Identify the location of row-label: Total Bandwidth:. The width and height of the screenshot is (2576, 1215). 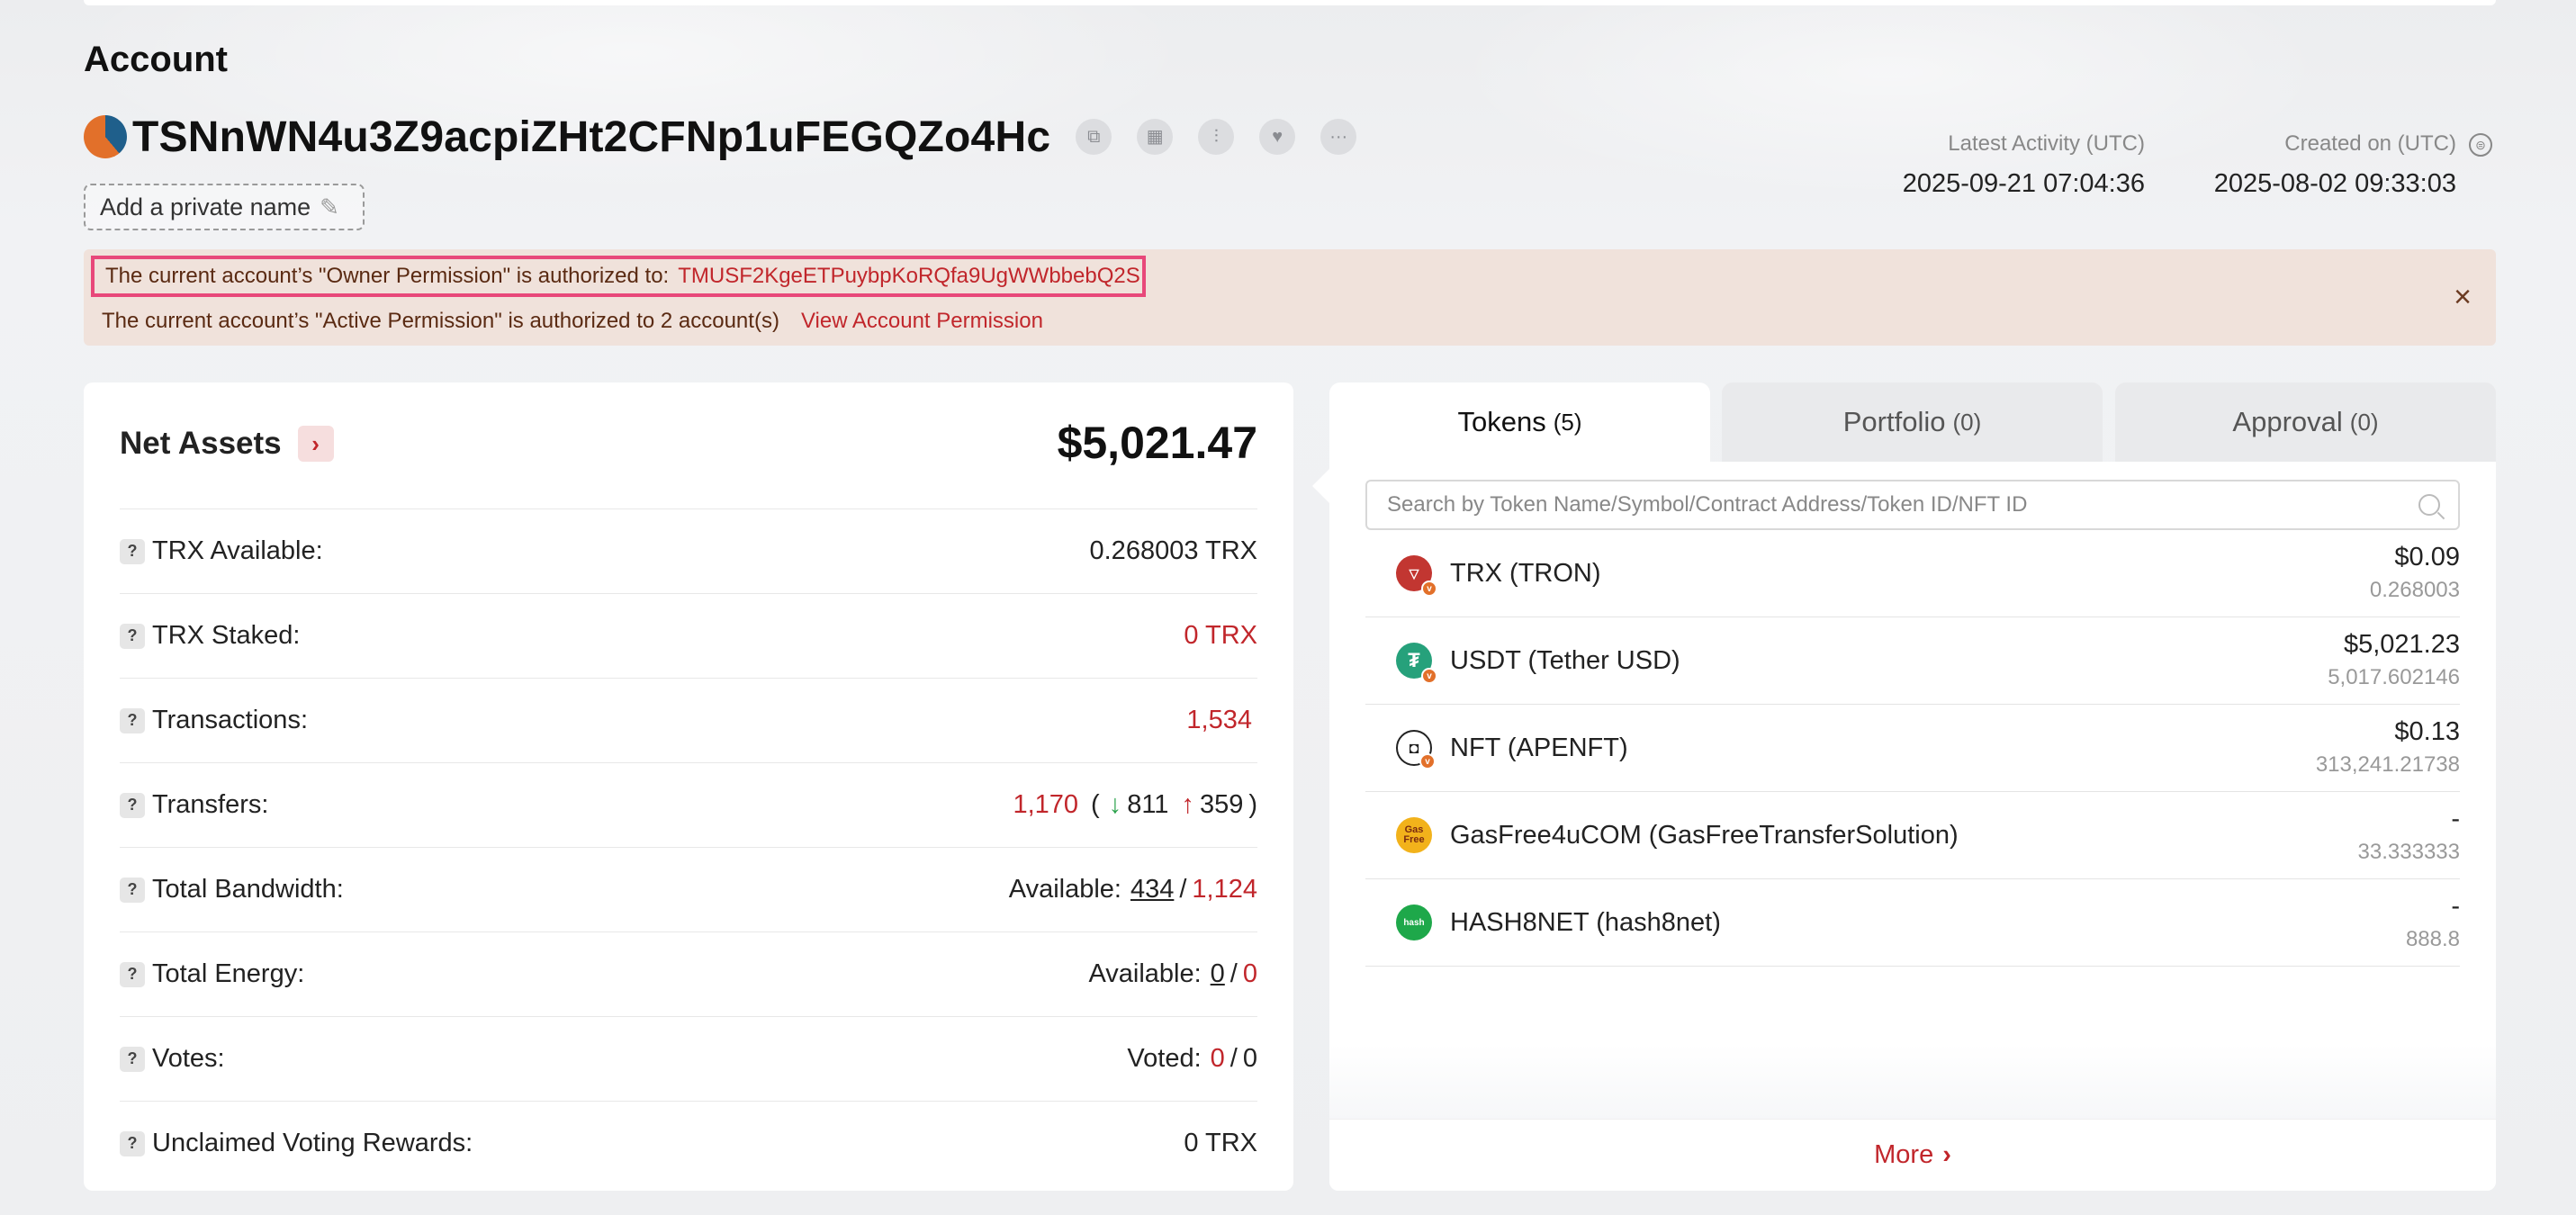
(248, 889).